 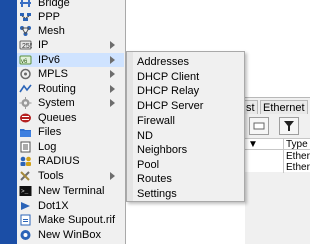 I want to click on menu-item-queues: Queues, so click(x=70, y=118).